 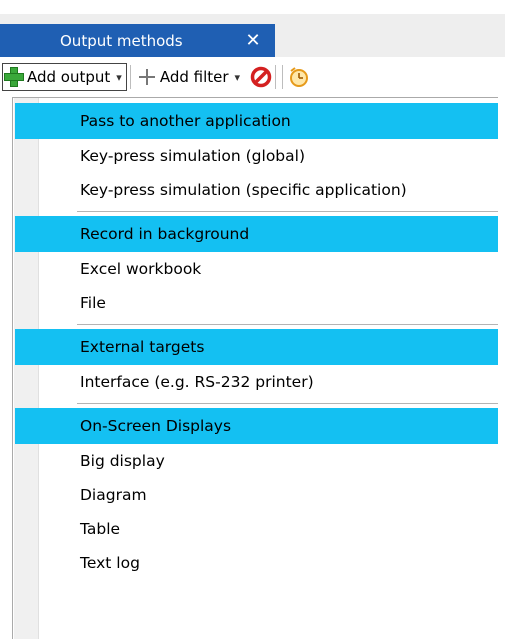 I want to click on menu-item: Big display, so click(x=259, y=461).